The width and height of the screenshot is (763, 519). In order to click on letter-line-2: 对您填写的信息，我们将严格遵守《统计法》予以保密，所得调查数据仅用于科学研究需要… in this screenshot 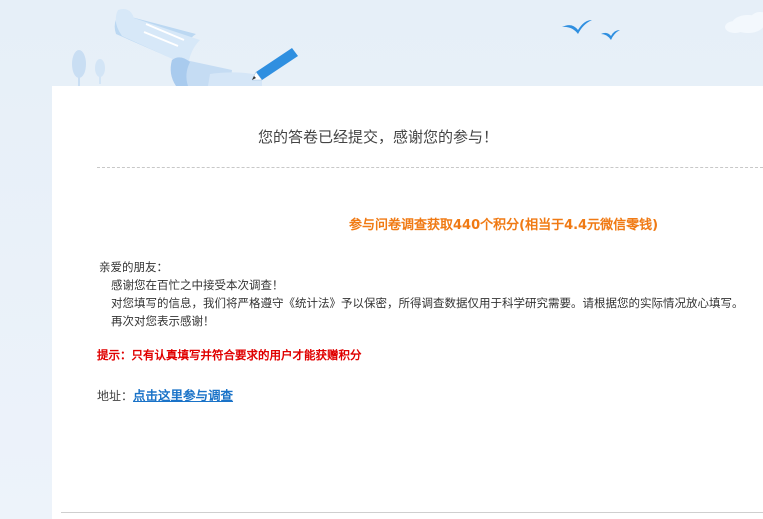, I will do `click(427, 303)`.